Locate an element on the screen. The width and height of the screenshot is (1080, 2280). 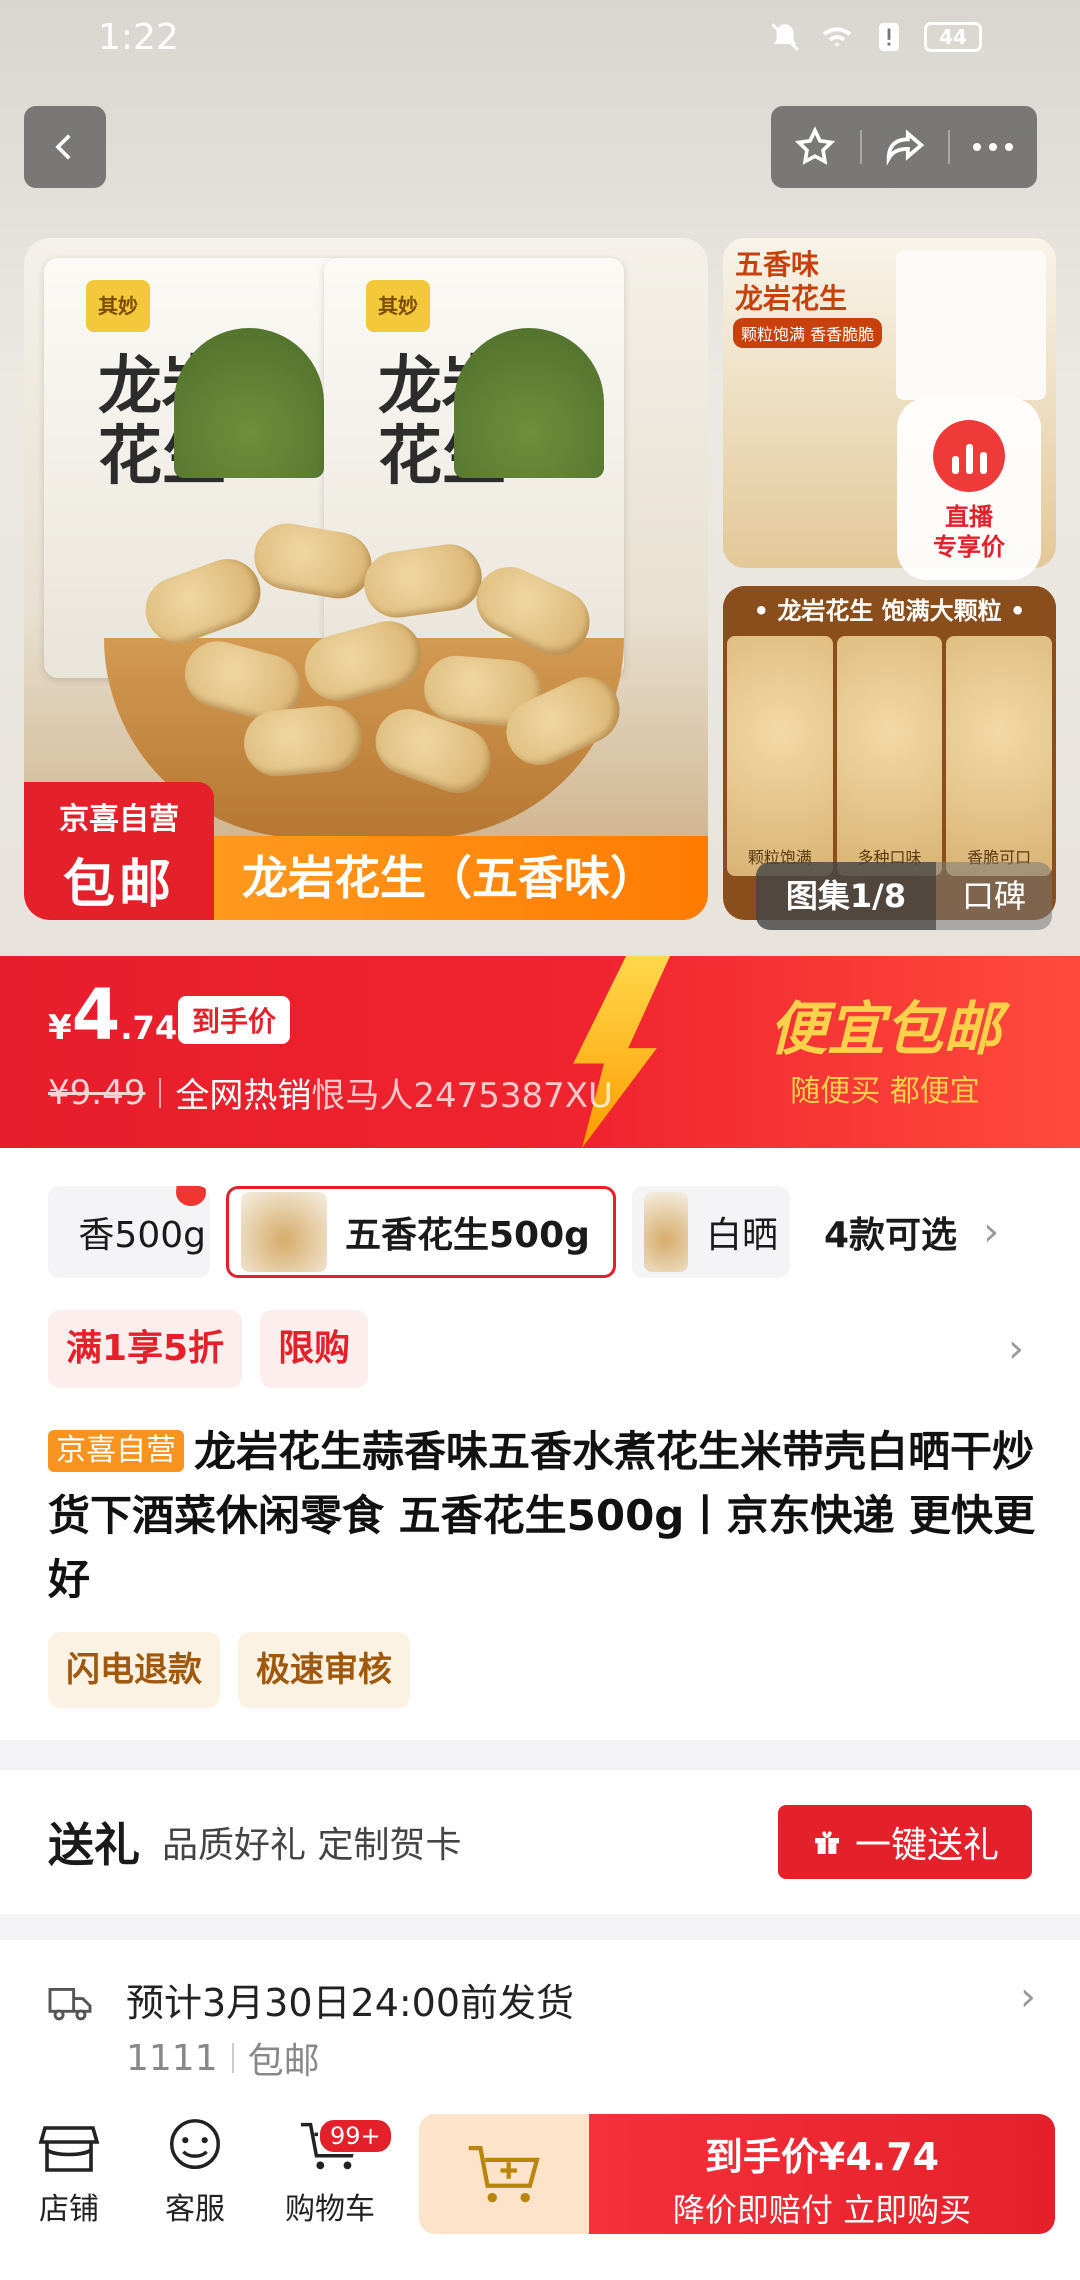
back-button is located at coordinates (65, 147).